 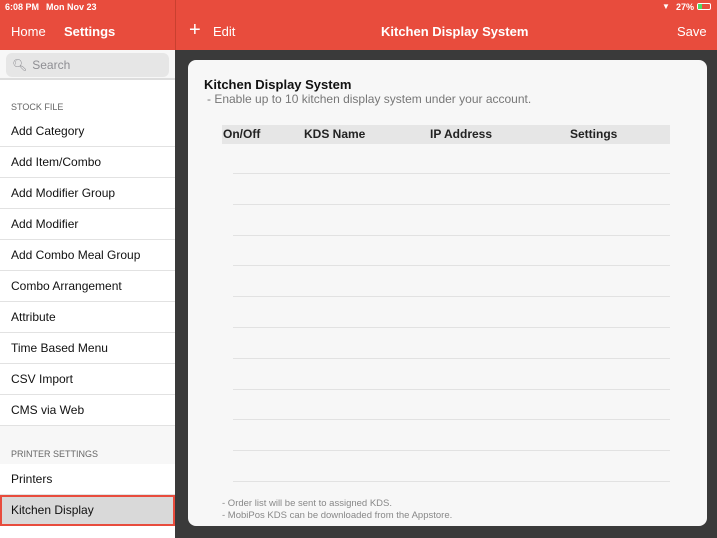 I want to click on home-button: Home, so click(x=28, y=31).